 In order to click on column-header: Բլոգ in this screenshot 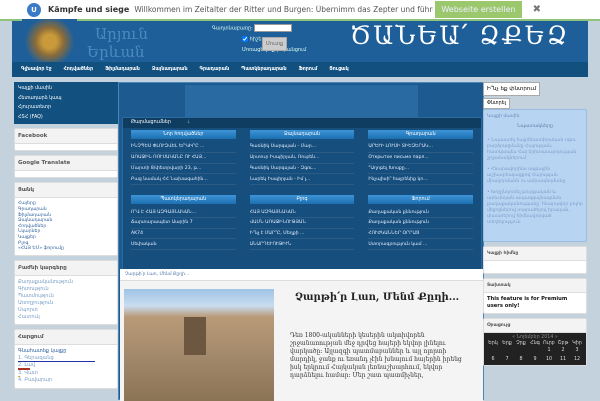, I will do `click(302, 200)`.